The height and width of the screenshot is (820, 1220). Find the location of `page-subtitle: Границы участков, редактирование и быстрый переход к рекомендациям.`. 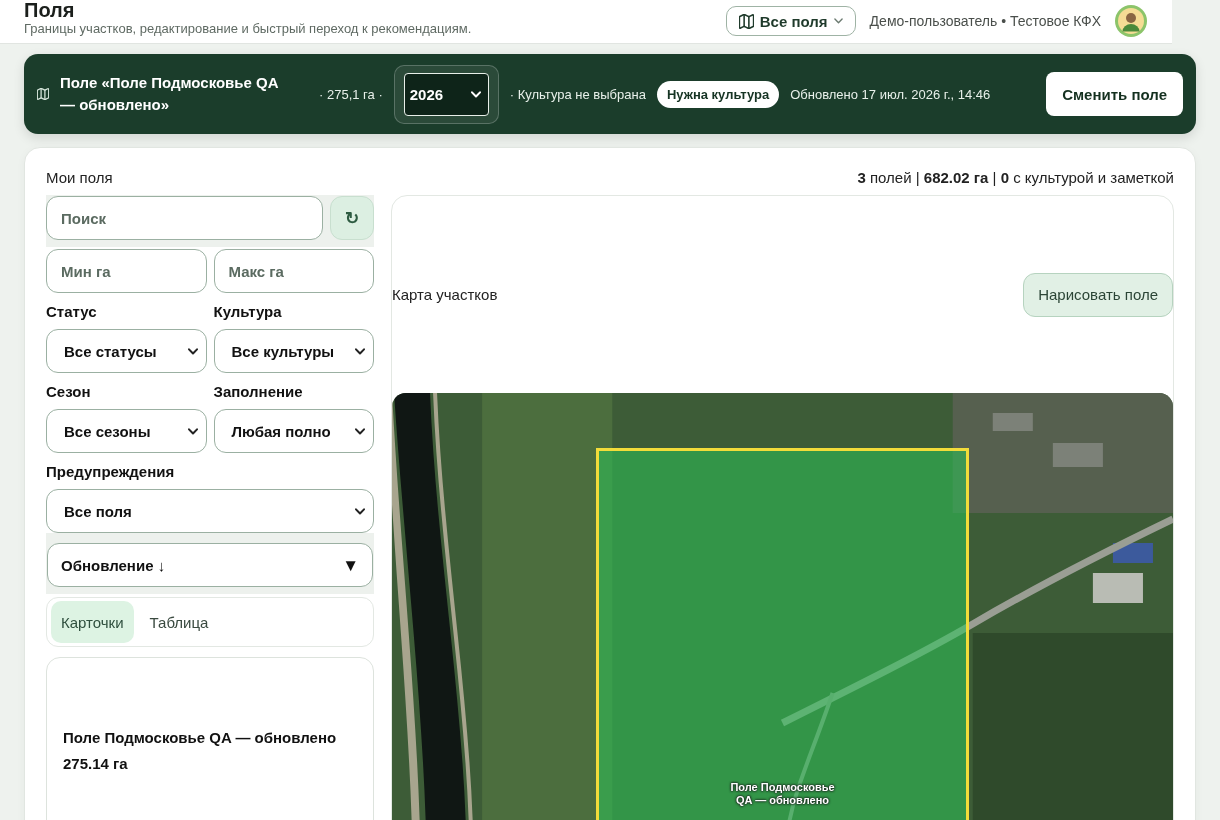

page-subtitle: Границы участков, редактирование и быстрый переход к рекомендациям. is located at coordinates (248, 29).